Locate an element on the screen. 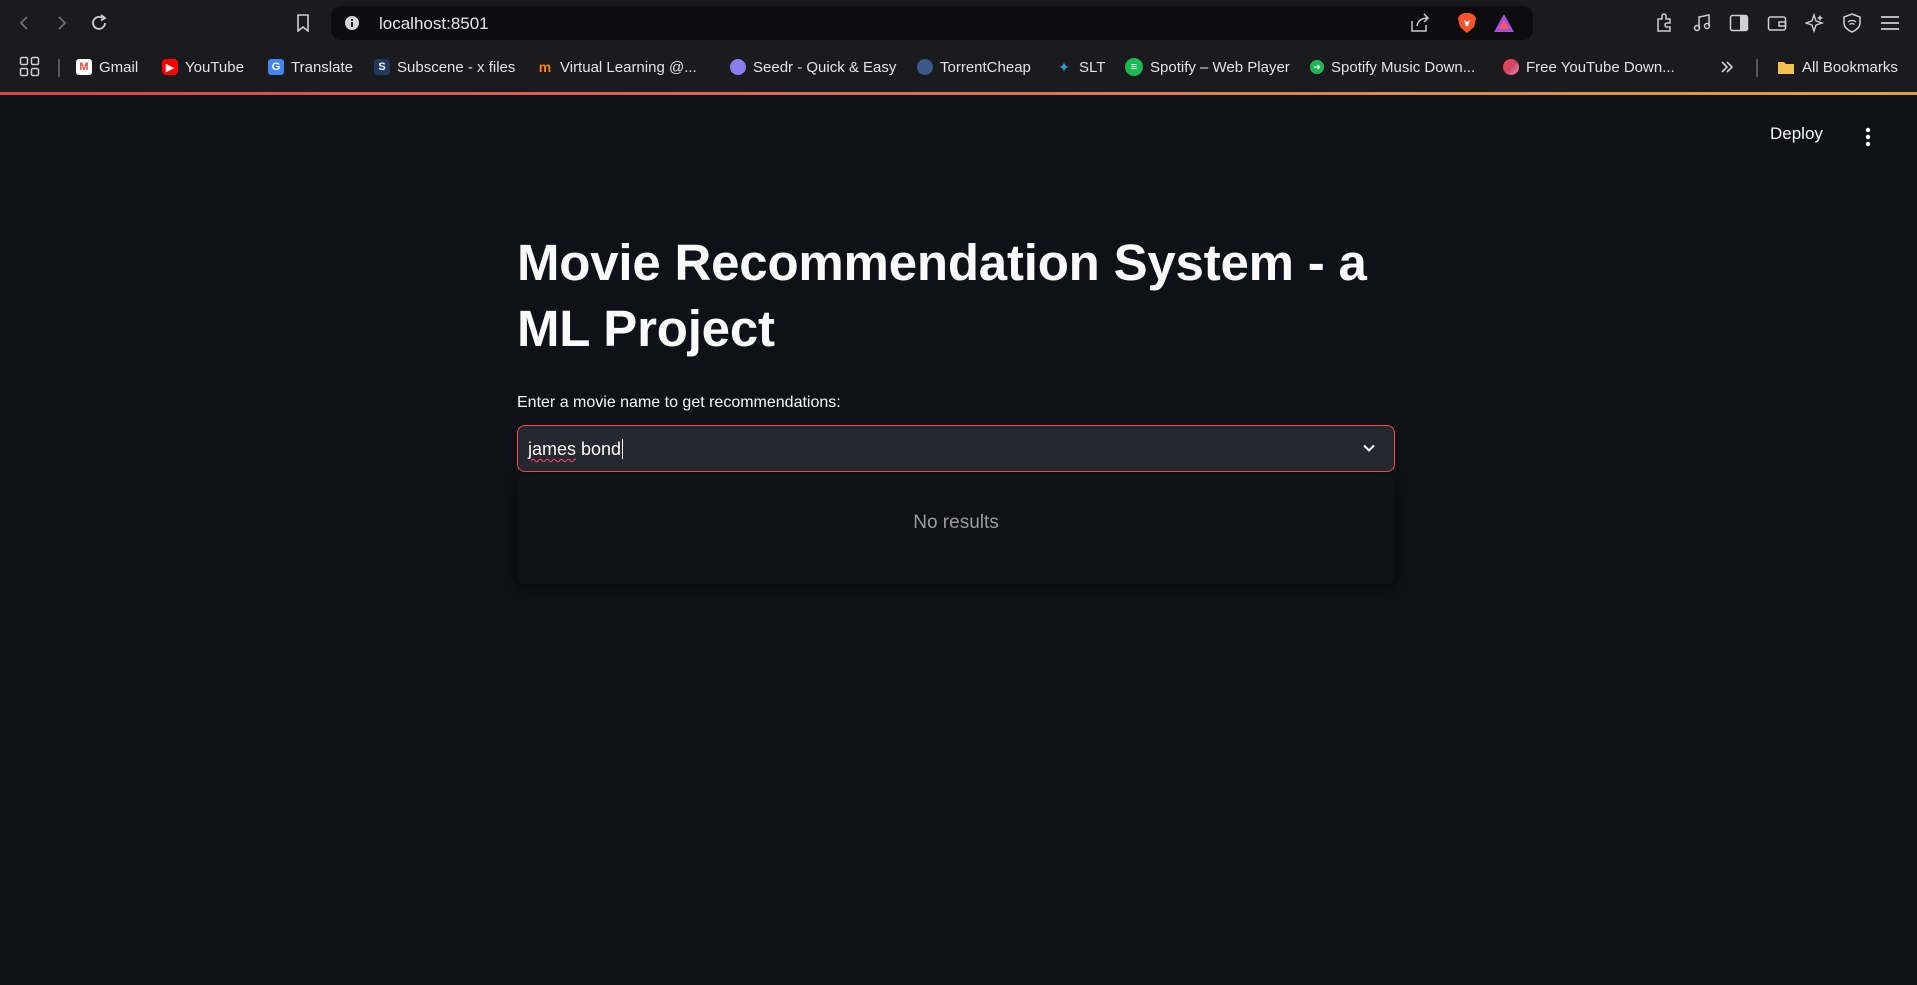 Image resolution: width=1917 pixels, height=985 pixels. apps-grid-icon is located at coordinates (30, 67).